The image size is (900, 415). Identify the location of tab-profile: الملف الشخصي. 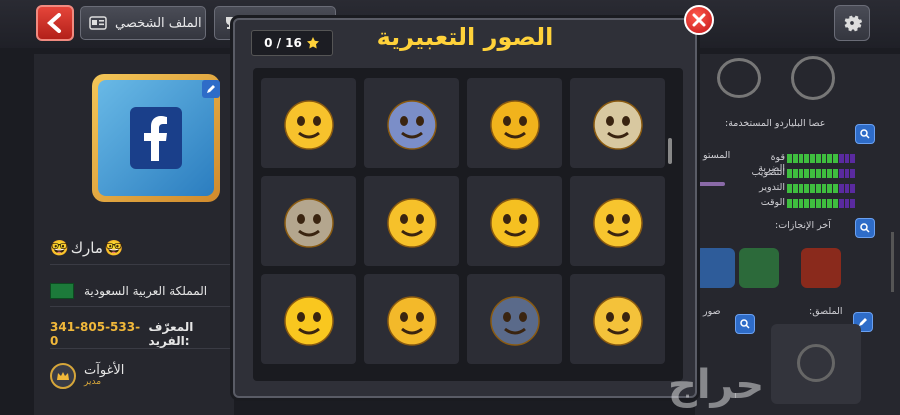
(143, 23).